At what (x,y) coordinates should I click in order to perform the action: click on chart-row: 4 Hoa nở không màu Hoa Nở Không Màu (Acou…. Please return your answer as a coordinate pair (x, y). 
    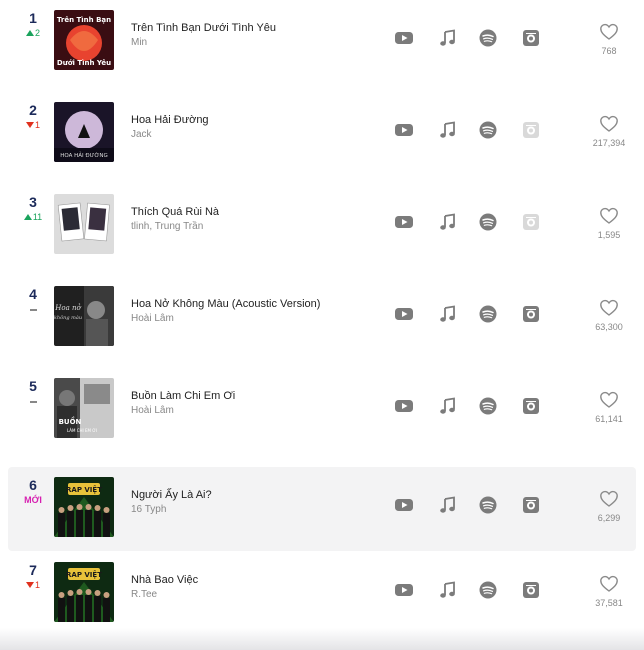
    Looking at the image, I should click on (322, 318).